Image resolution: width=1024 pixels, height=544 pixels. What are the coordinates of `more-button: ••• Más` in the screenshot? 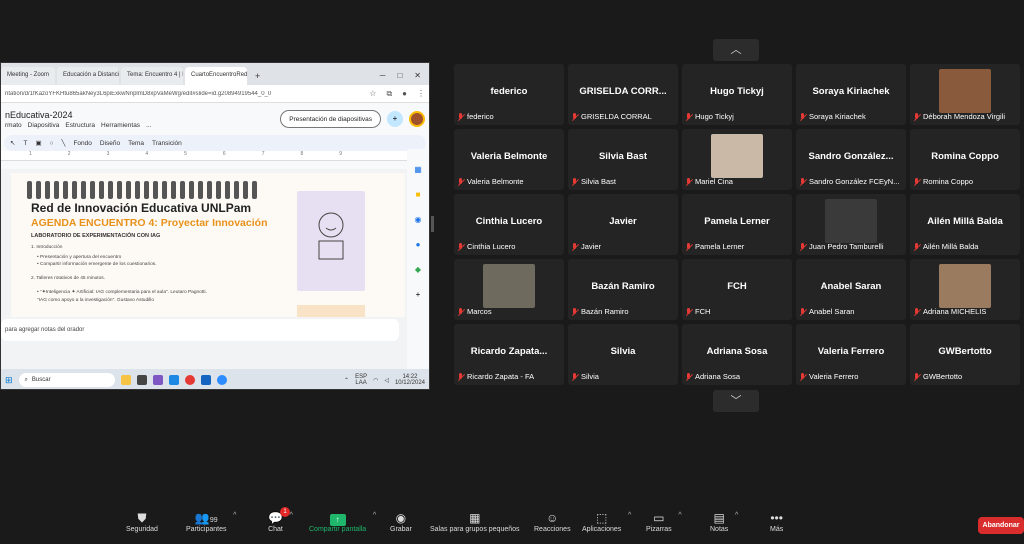 It's located at (776, 521).